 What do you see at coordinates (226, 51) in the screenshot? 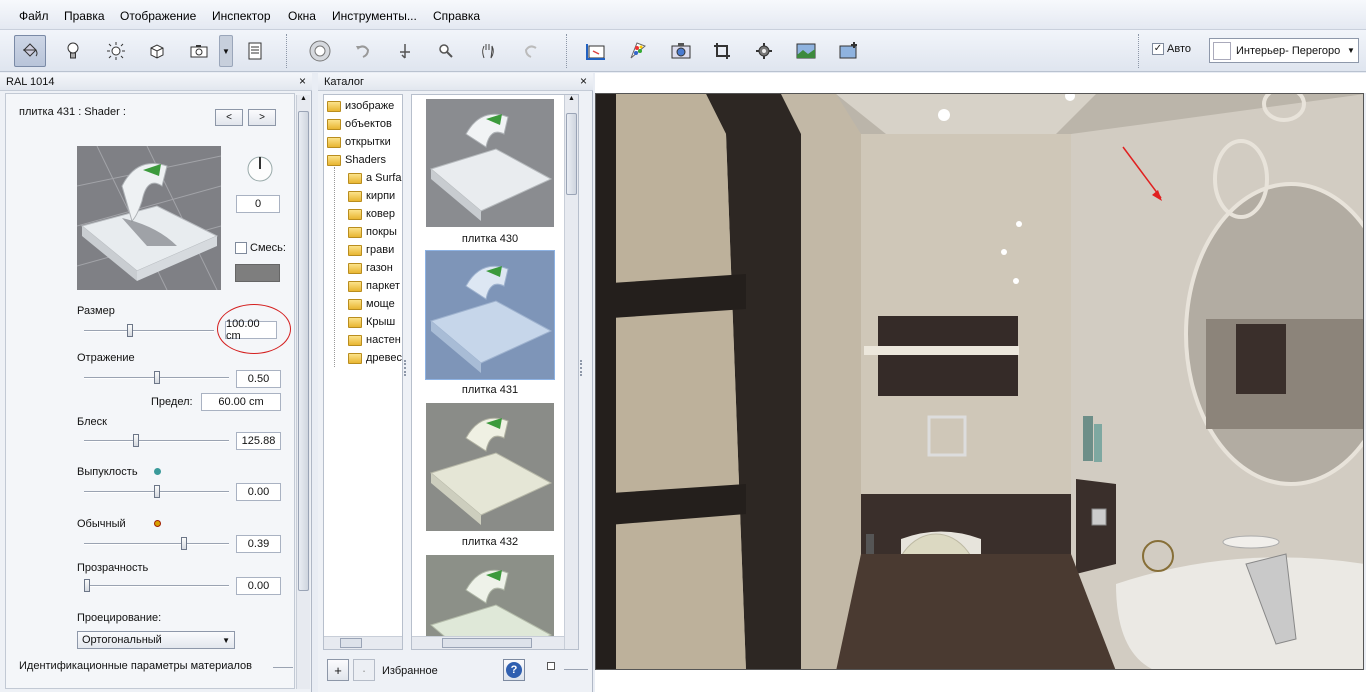
I see `dropdown-arrow-icon: ▼` at bounding box center [226, 51].